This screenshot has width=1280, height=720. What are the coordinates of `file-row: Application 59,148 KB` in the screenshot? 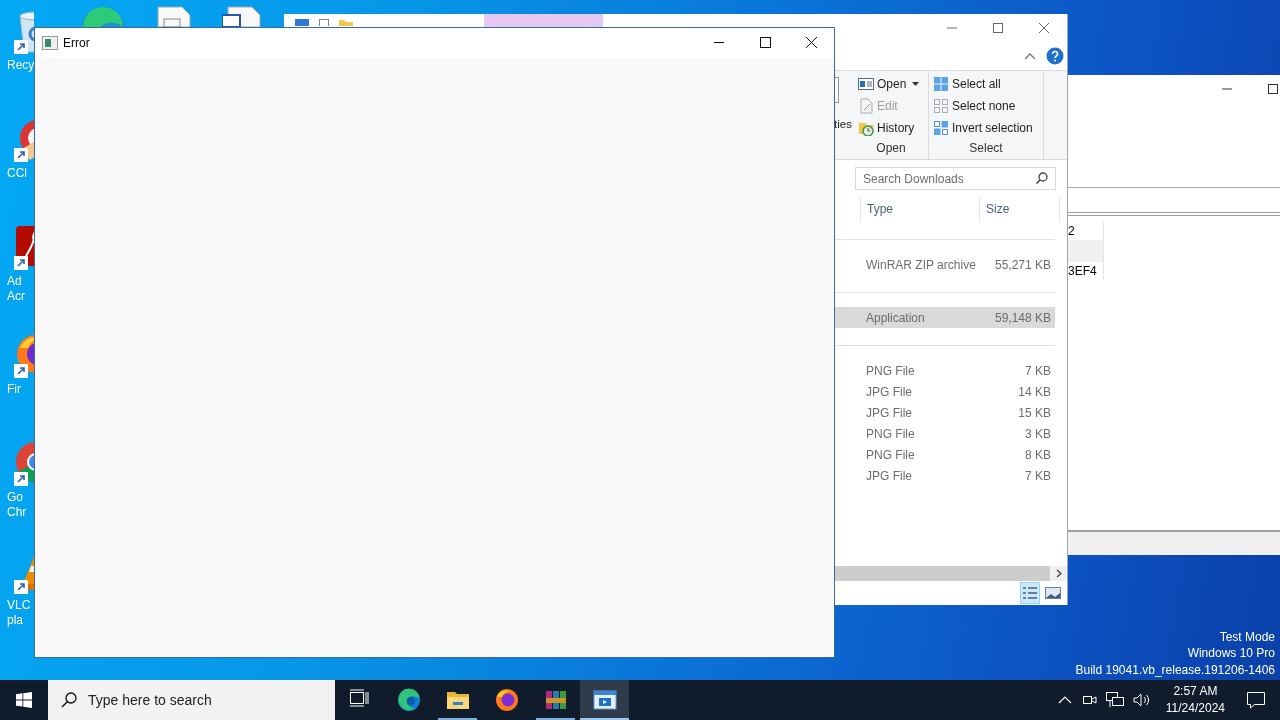 It's located at (945, 317).